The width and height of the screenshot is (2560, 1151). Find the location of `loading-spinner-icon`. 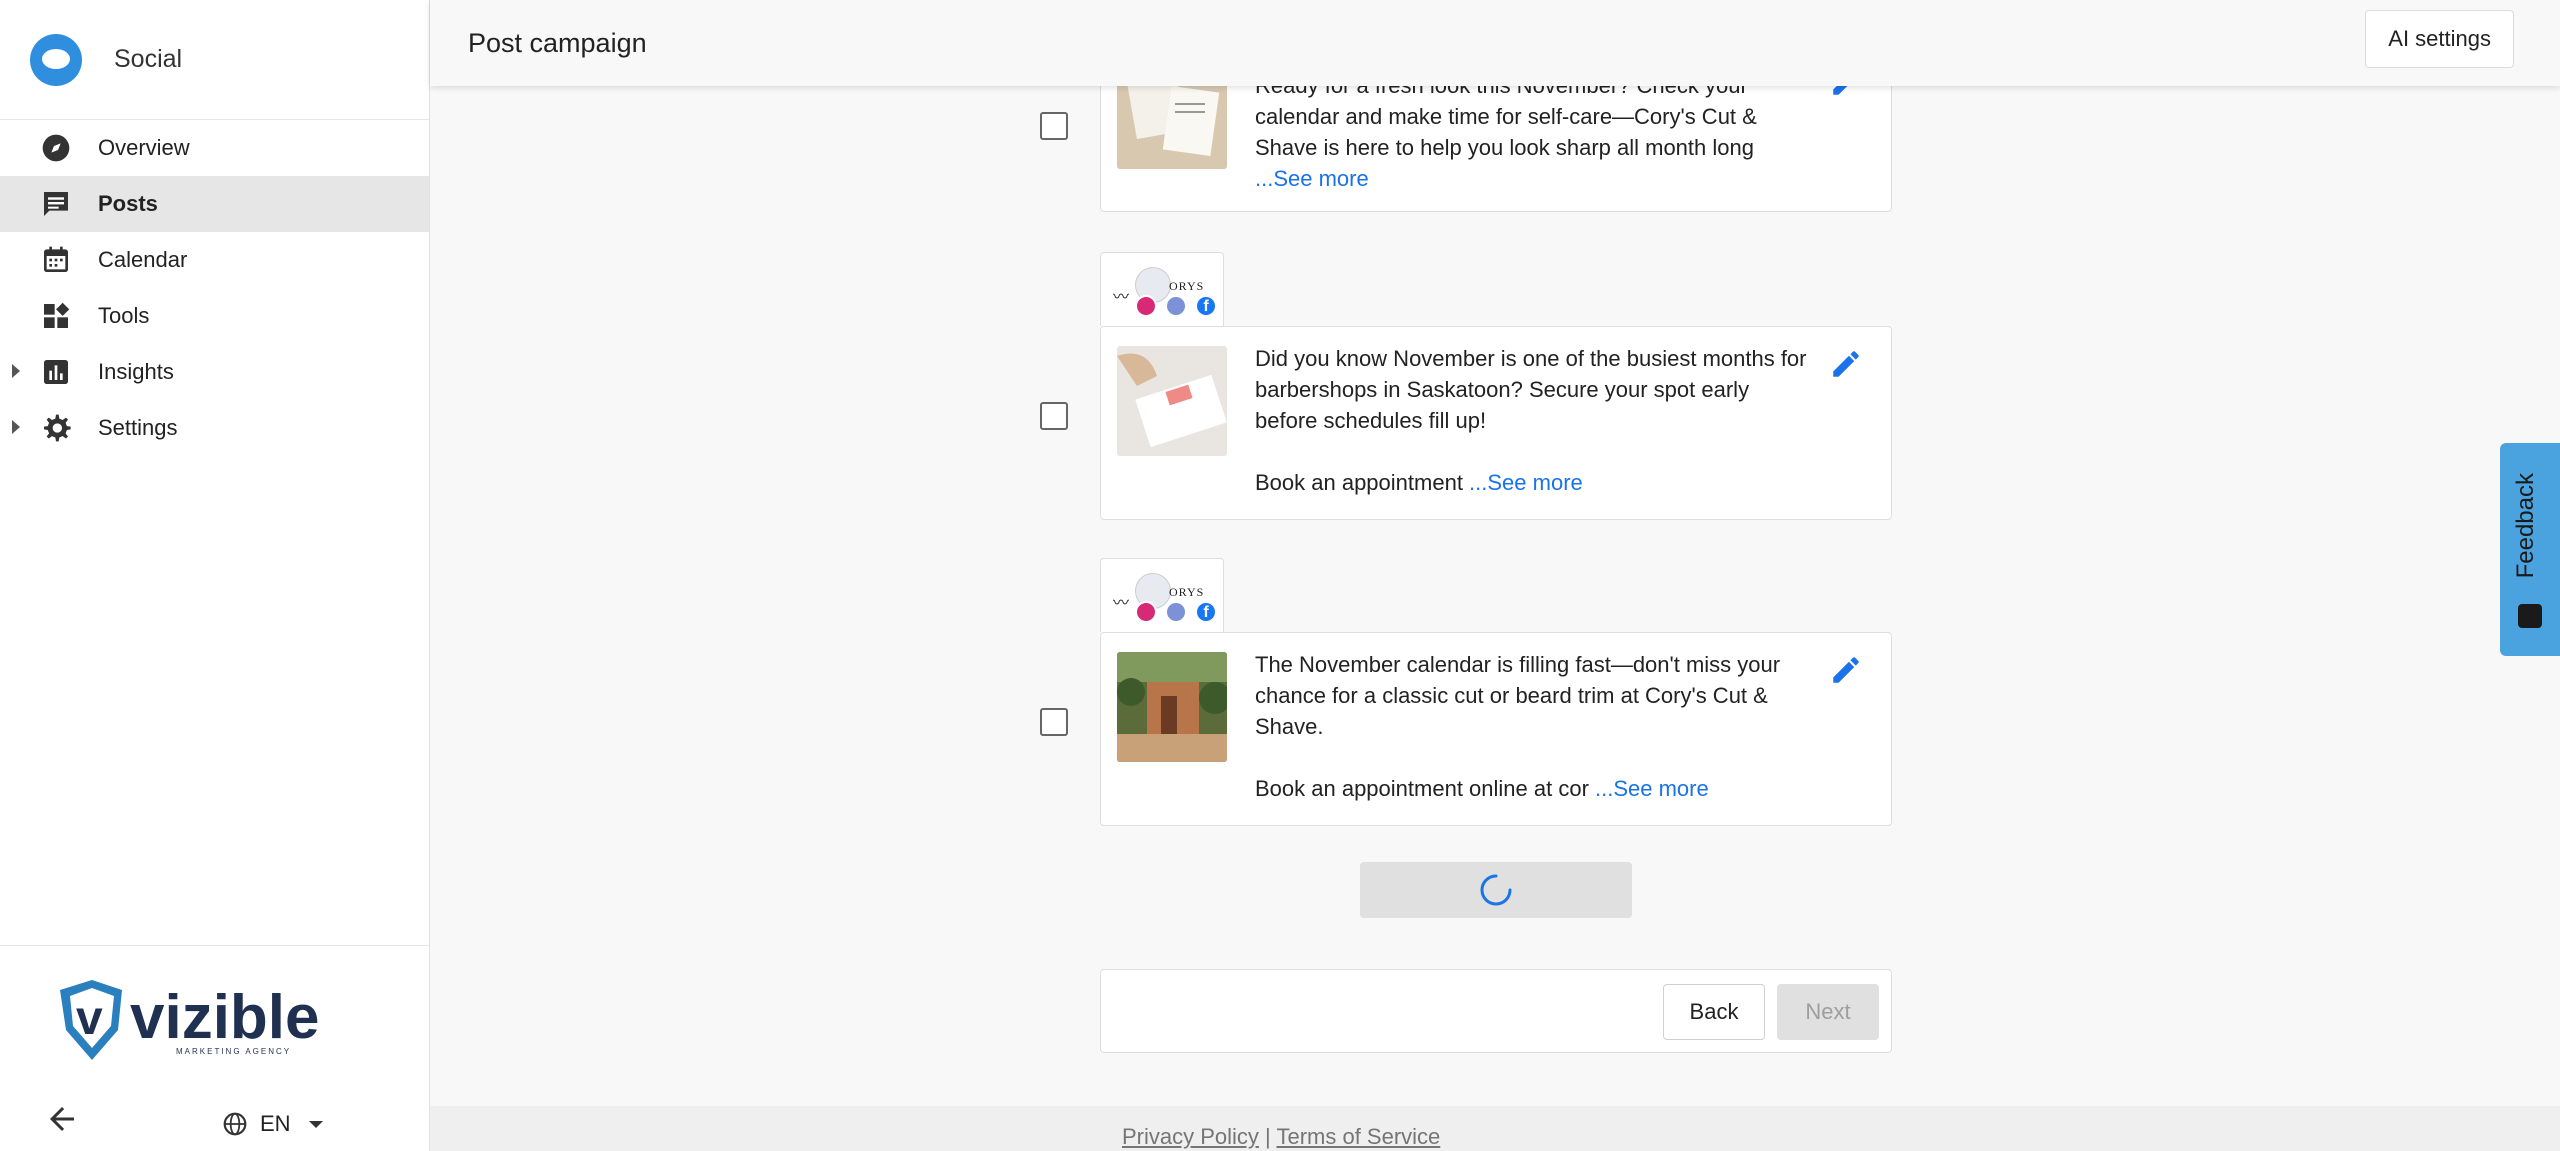

loading-spinner-icon is located at coordinates (1496, 890).